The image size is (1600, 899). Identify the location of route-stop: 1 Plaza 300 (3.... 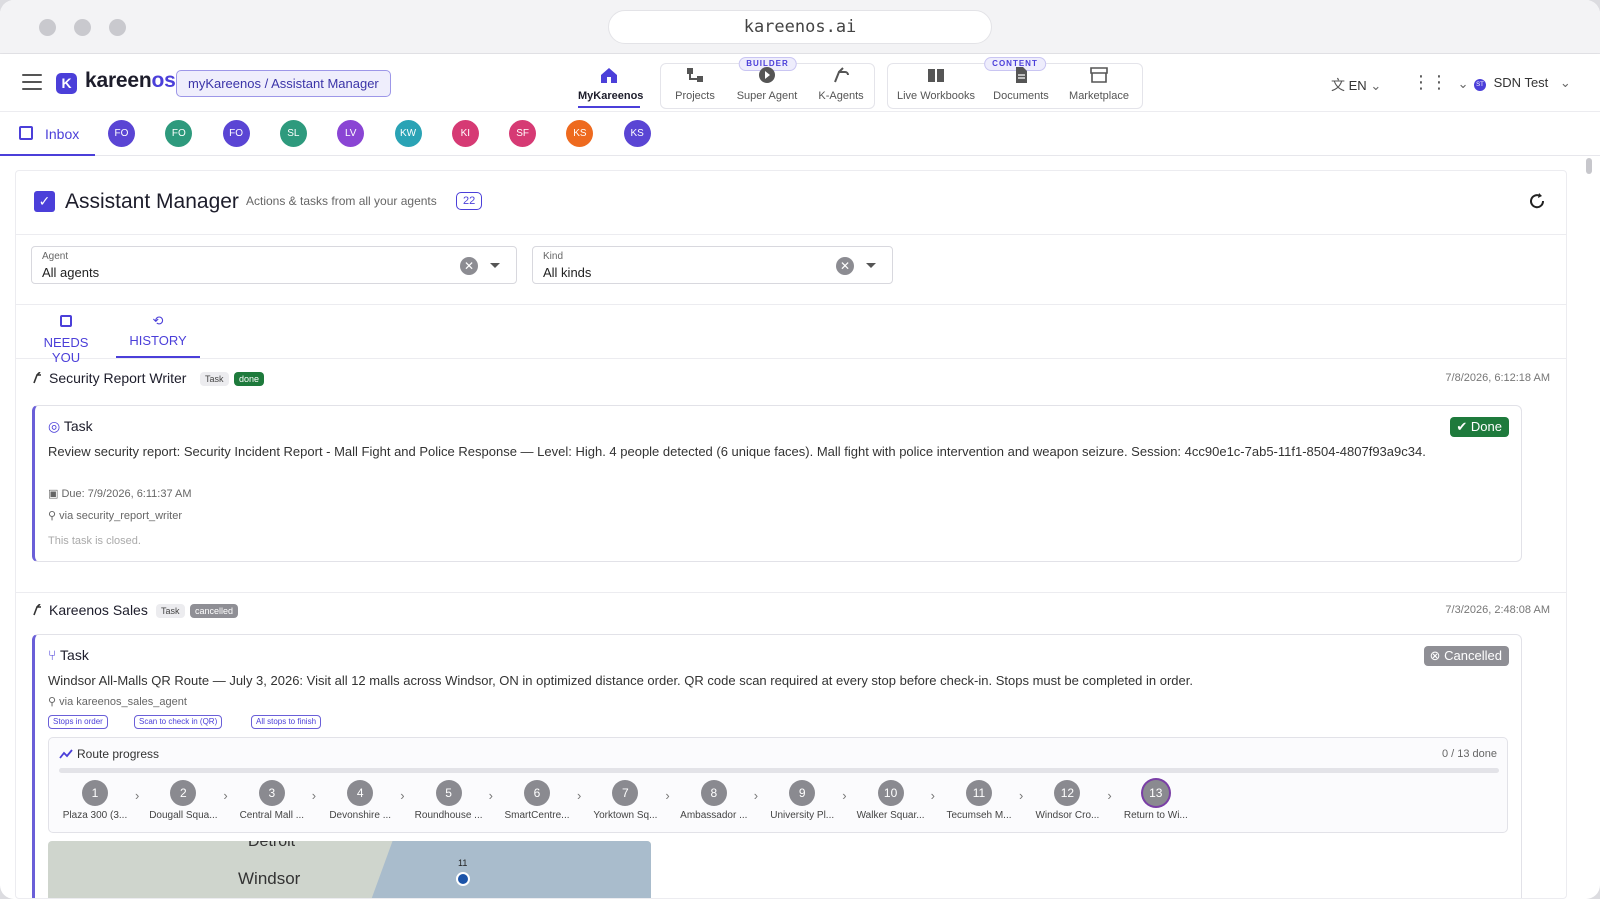
(95, 800).